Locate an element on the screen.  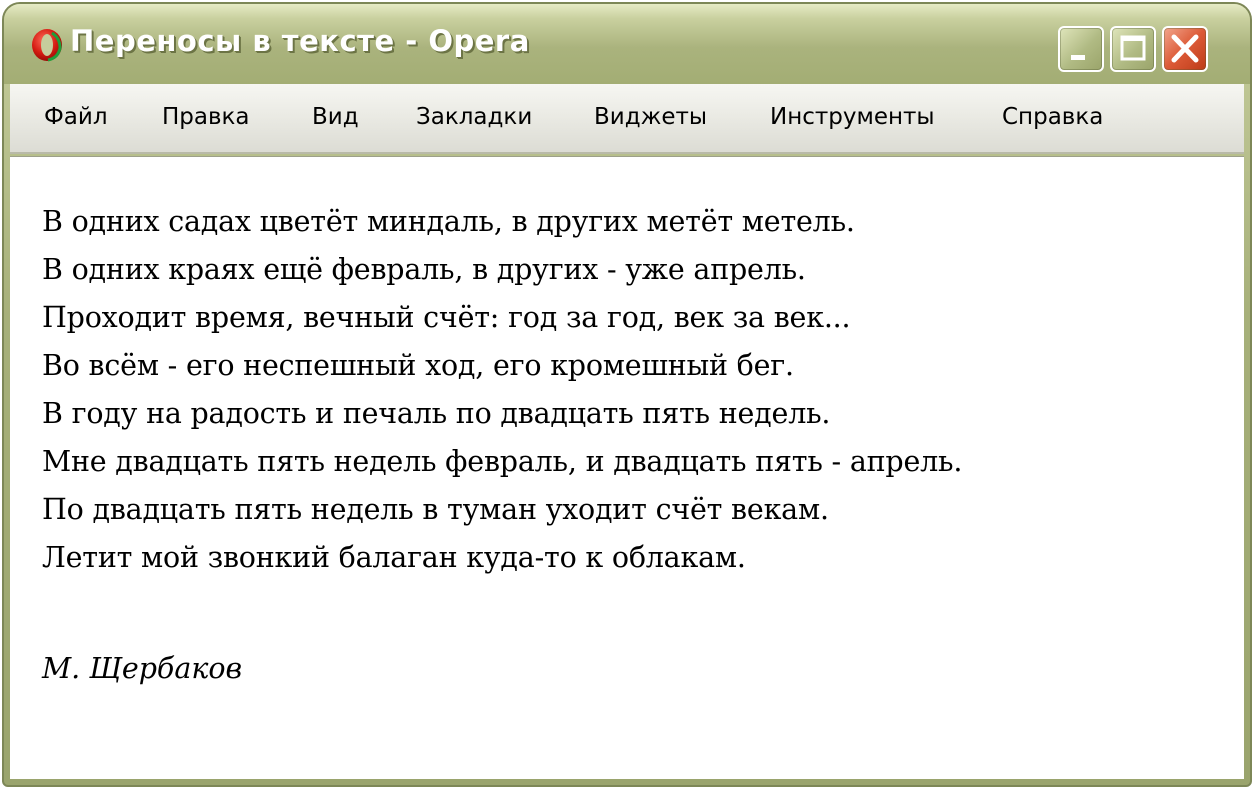
maximize-icon is located at coordinates (1133, 48).